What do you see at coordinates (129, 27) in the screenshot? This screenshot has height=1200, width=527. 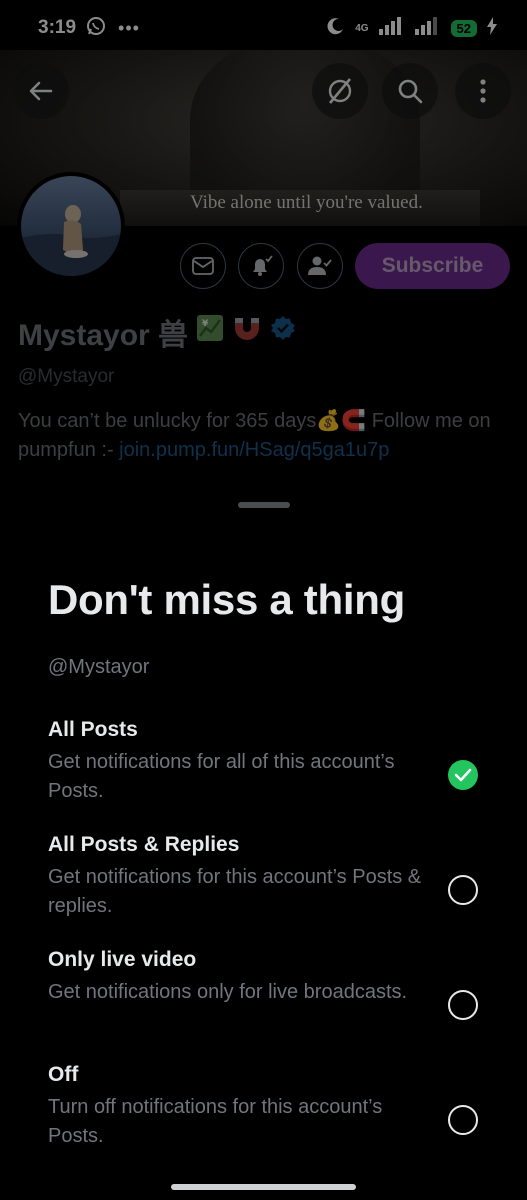 I see `more-notifications-icon: •••` at bounding box center [129, 27].